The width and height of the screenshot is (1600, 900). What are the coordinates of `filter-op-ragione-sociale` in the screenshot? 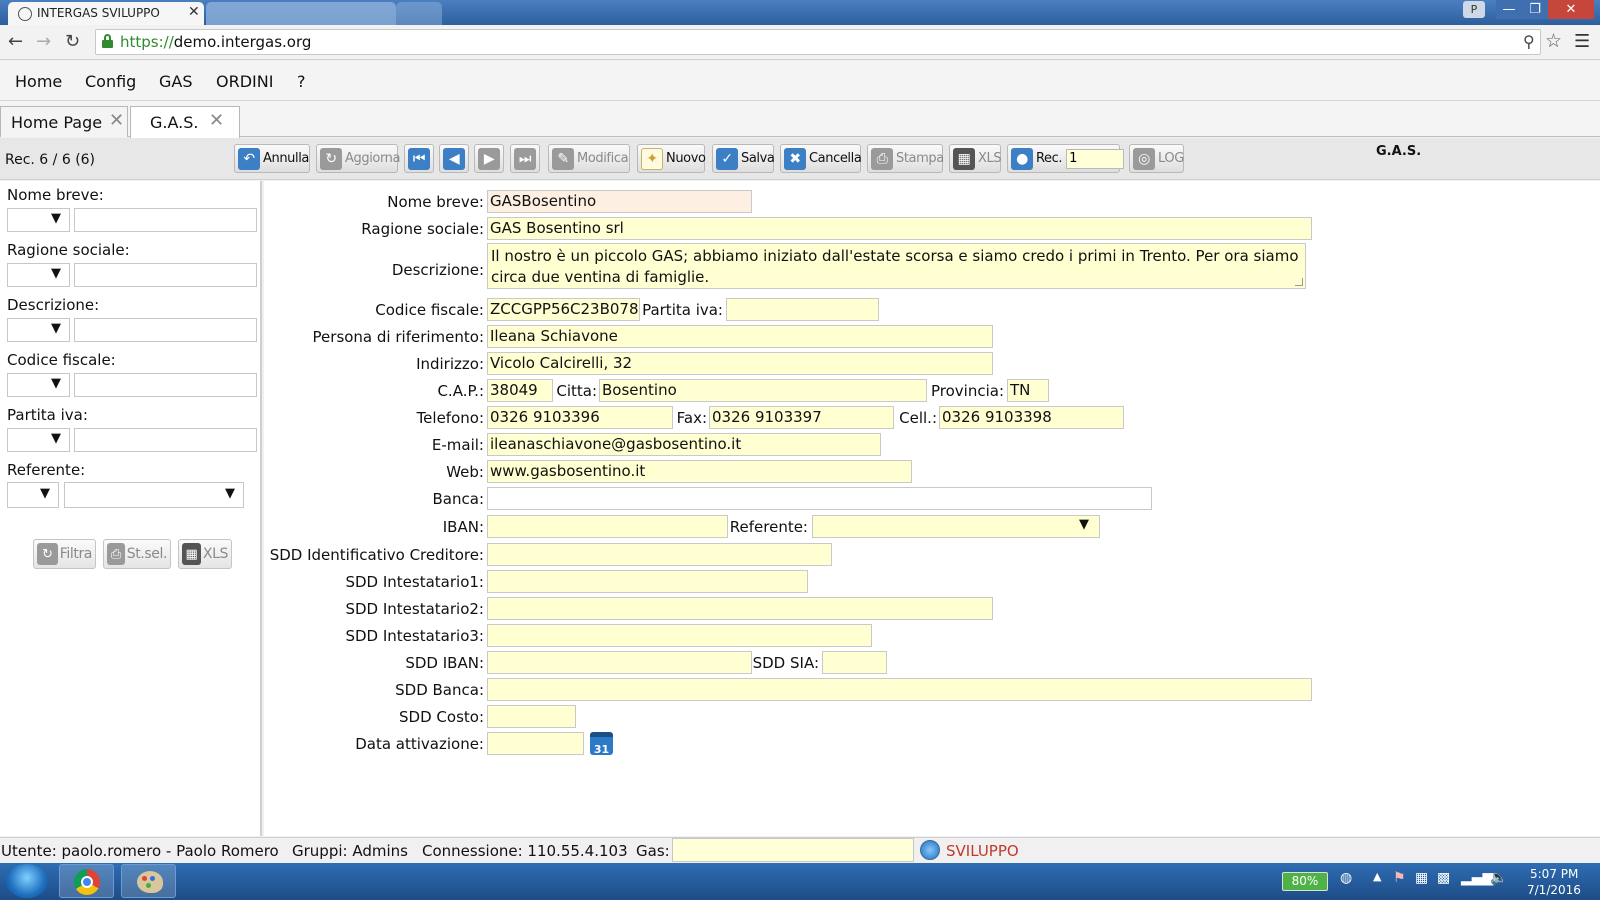 It's located at (38, 275).